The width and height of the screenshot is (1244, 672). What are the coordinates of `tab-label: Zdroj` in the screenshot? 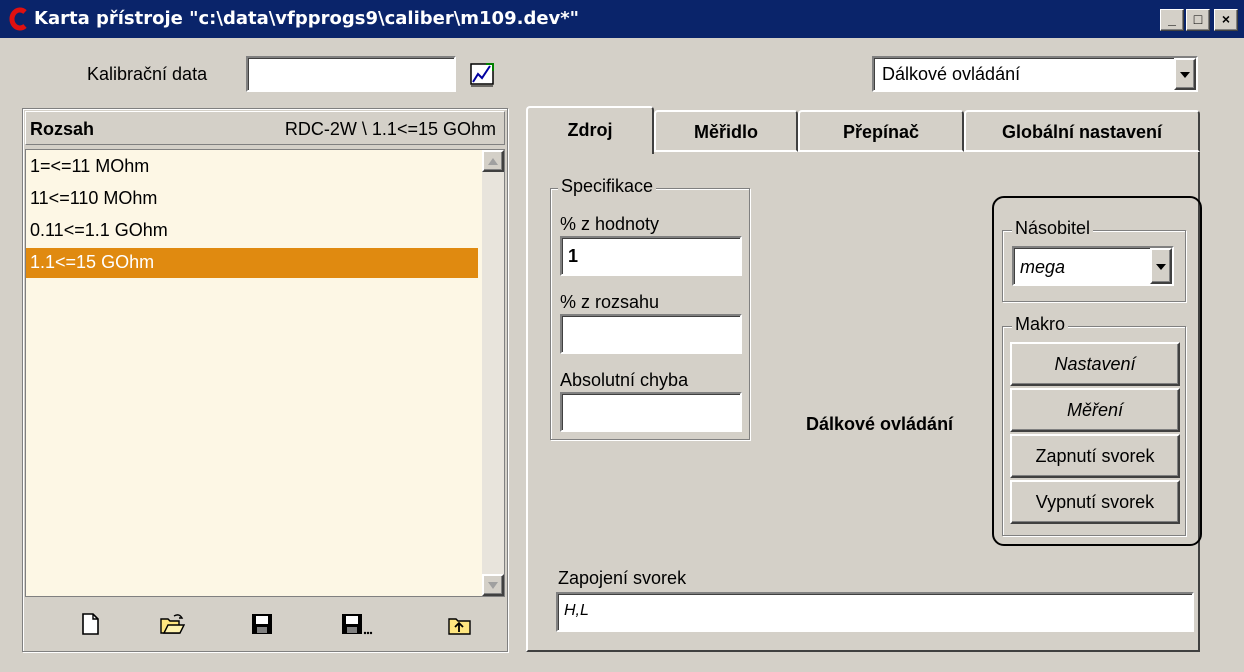 It's located at (590, 130).